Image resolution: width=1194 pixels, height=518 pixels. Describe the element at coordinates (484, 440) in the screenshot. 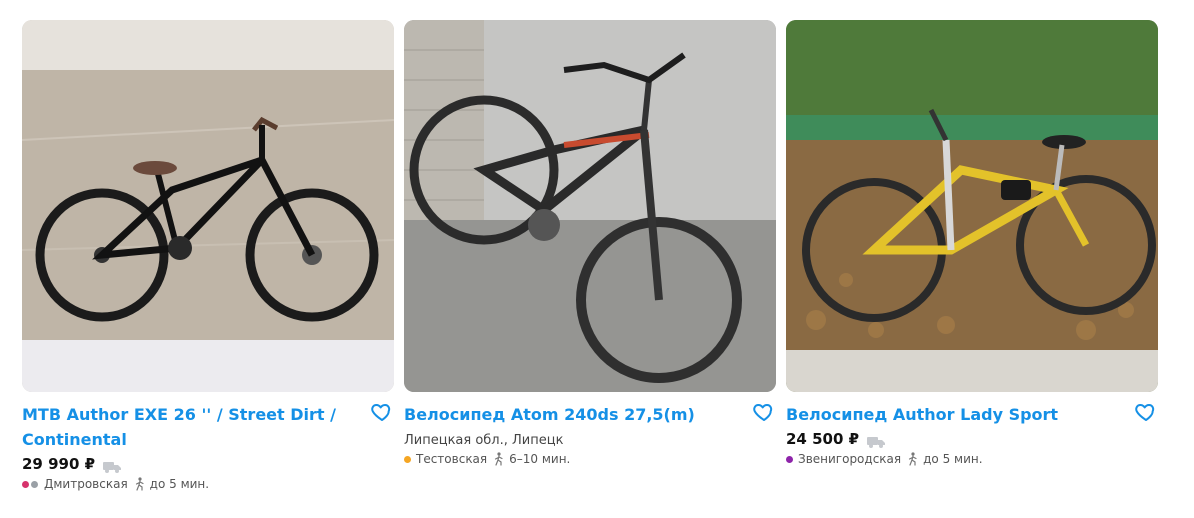

I see `listing-region: Липецкая обл., Липецк` at that location.